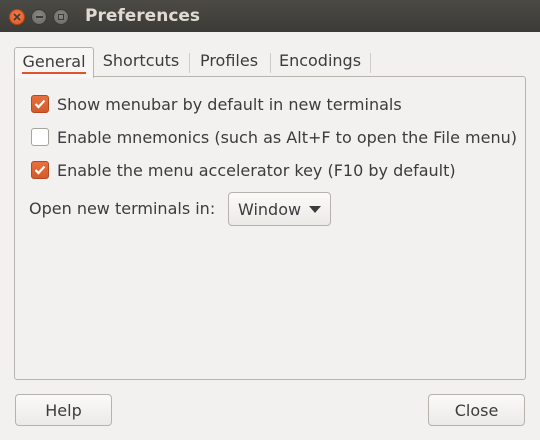 Image resolution: width=540 pixels, height=440 pixels. What do you see at coordinates (270, 16) in the screenshot?
I see `title-bar: Preferences` at bounding box center [270, 16].